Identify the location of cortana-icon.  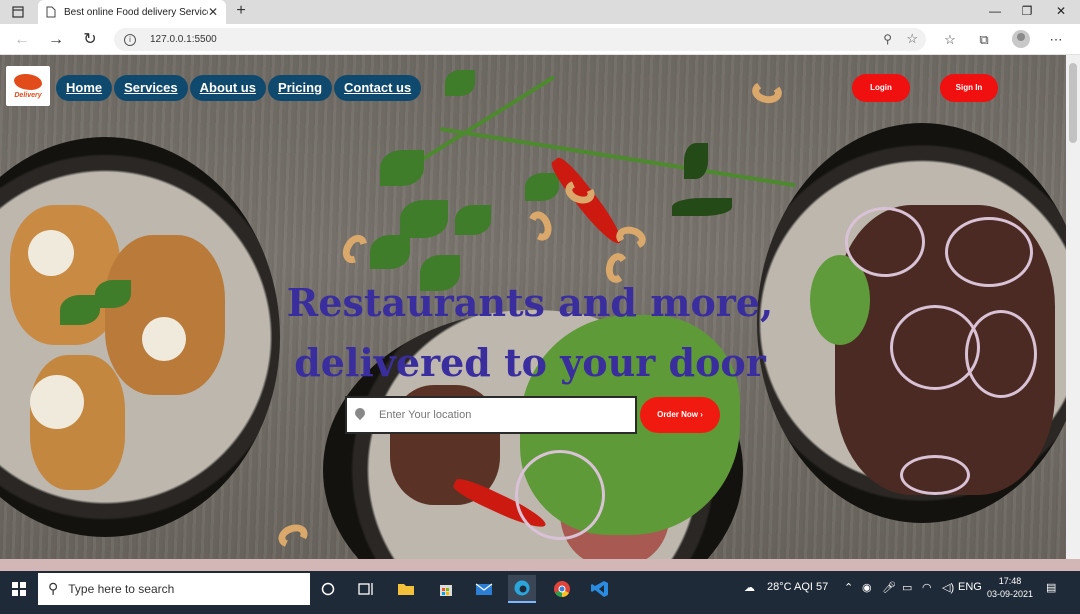
(328, 589).